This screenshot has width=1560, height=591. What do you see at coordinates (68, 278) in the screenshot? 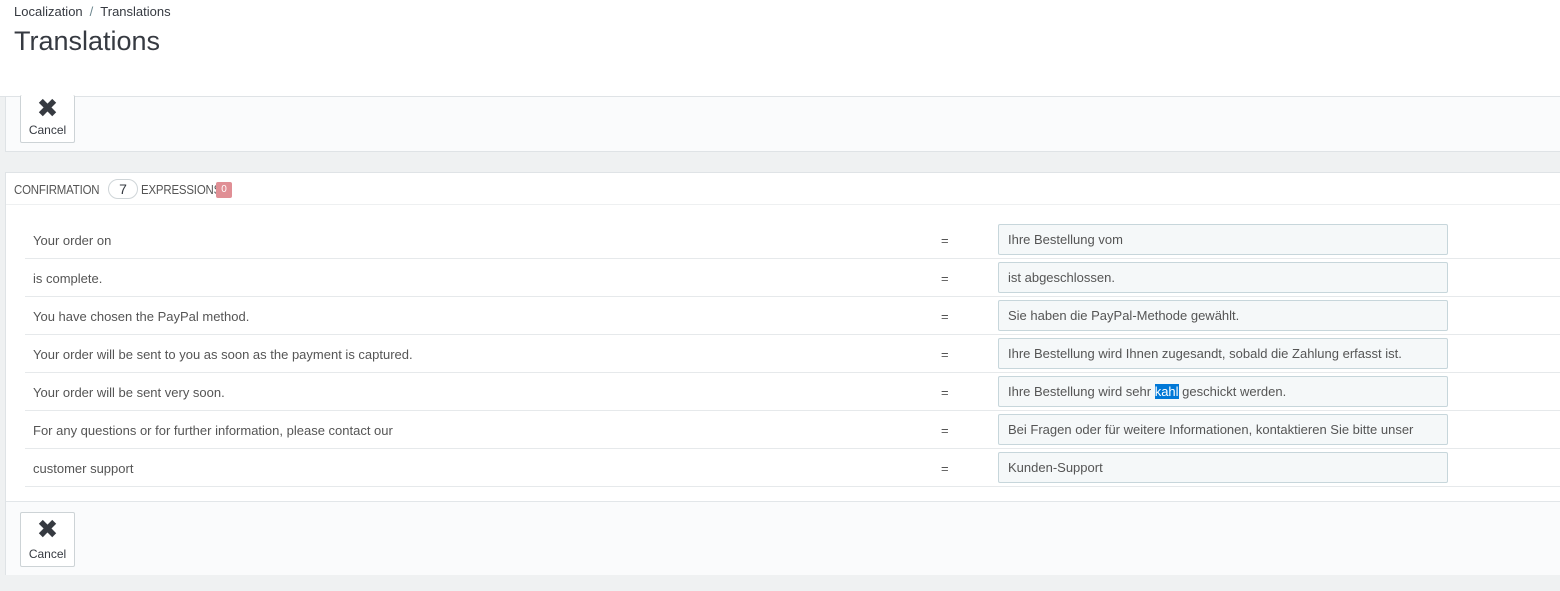
I see `source-text: is complete.` at bounding box center [68, 278].